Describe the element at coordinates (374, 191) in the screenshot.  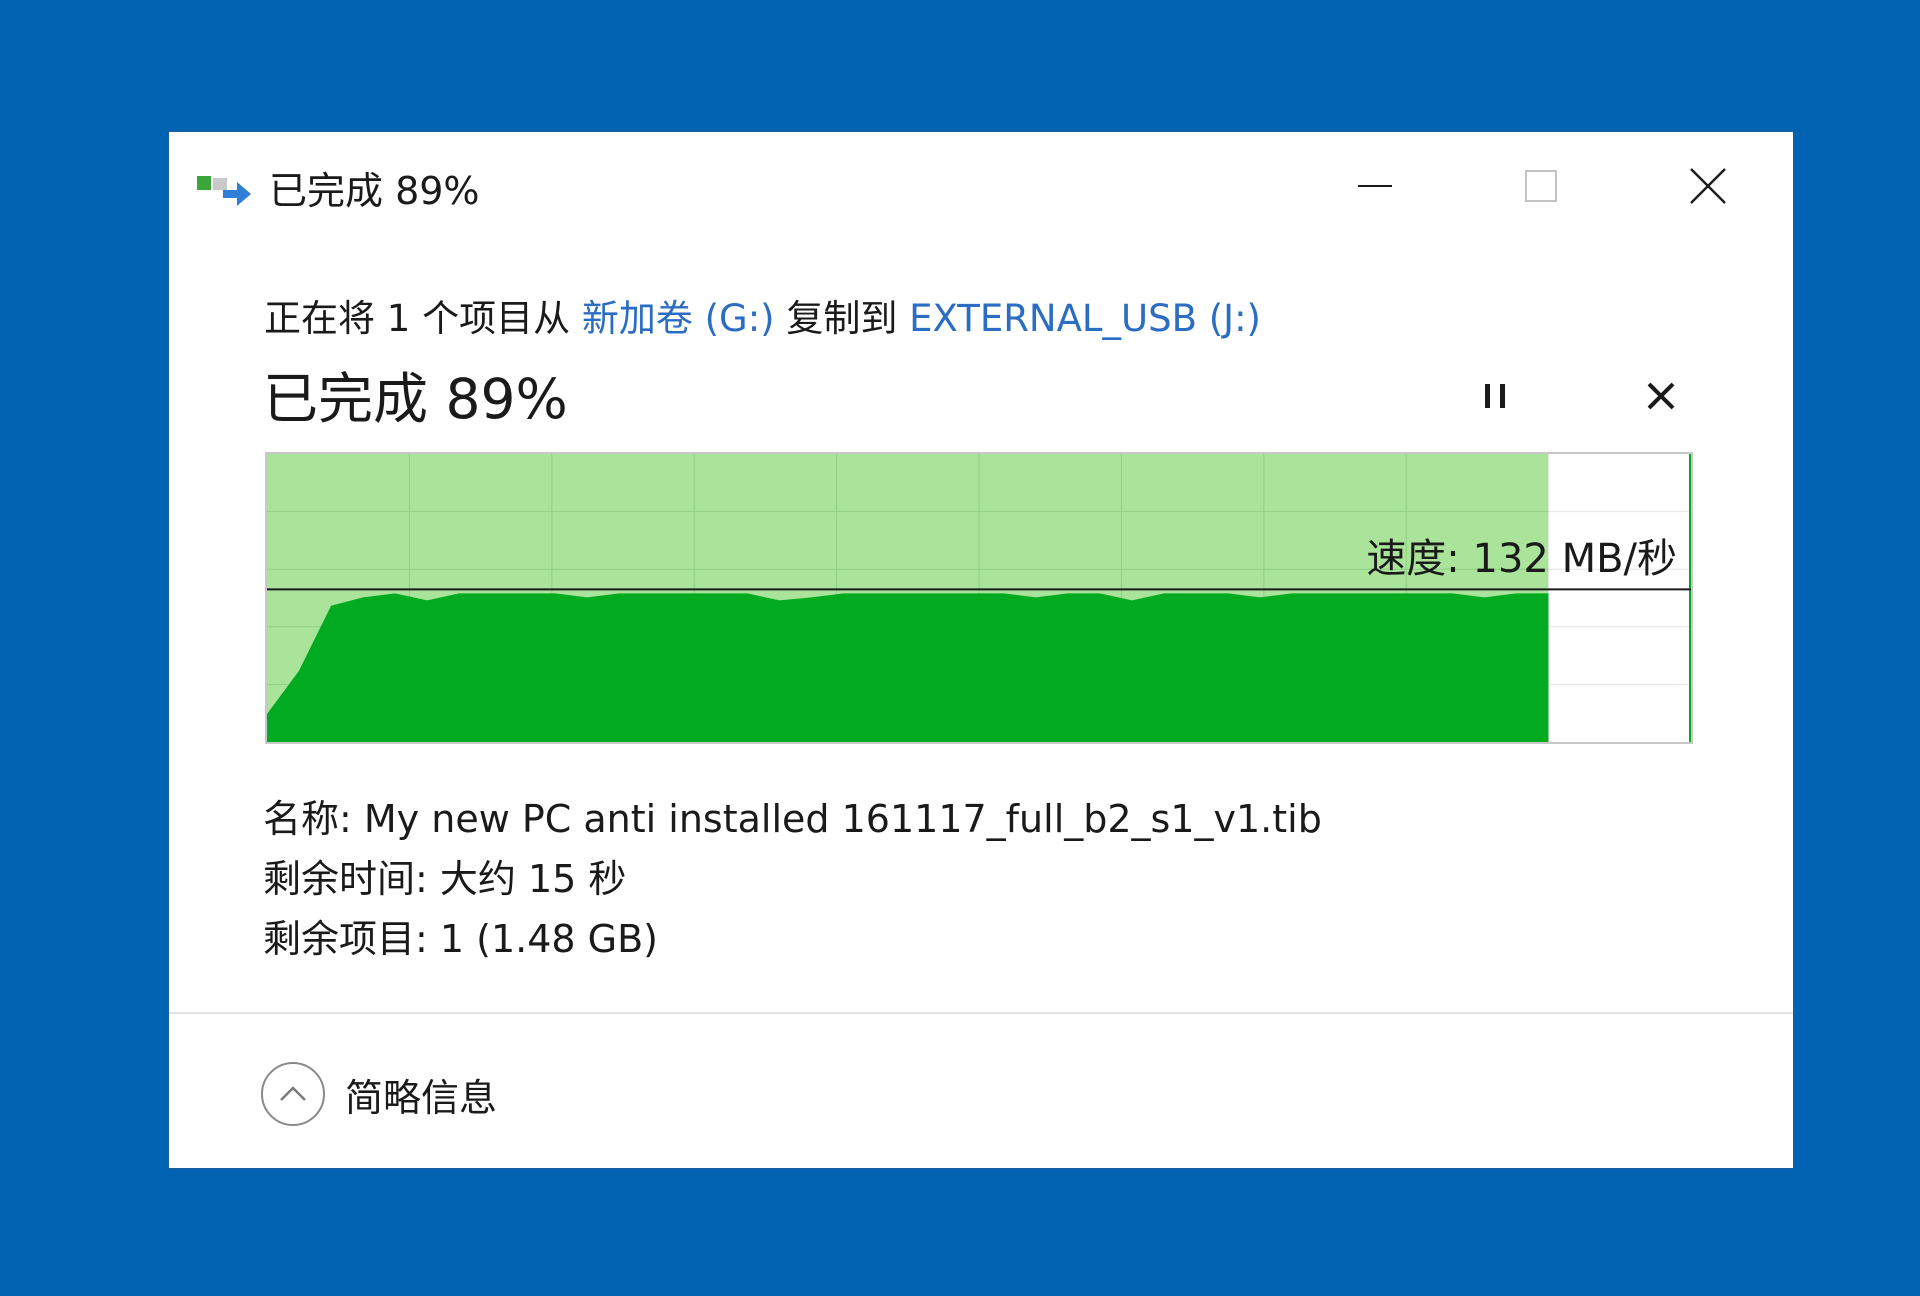
I see `window-title: 已完成 89%` at that location.